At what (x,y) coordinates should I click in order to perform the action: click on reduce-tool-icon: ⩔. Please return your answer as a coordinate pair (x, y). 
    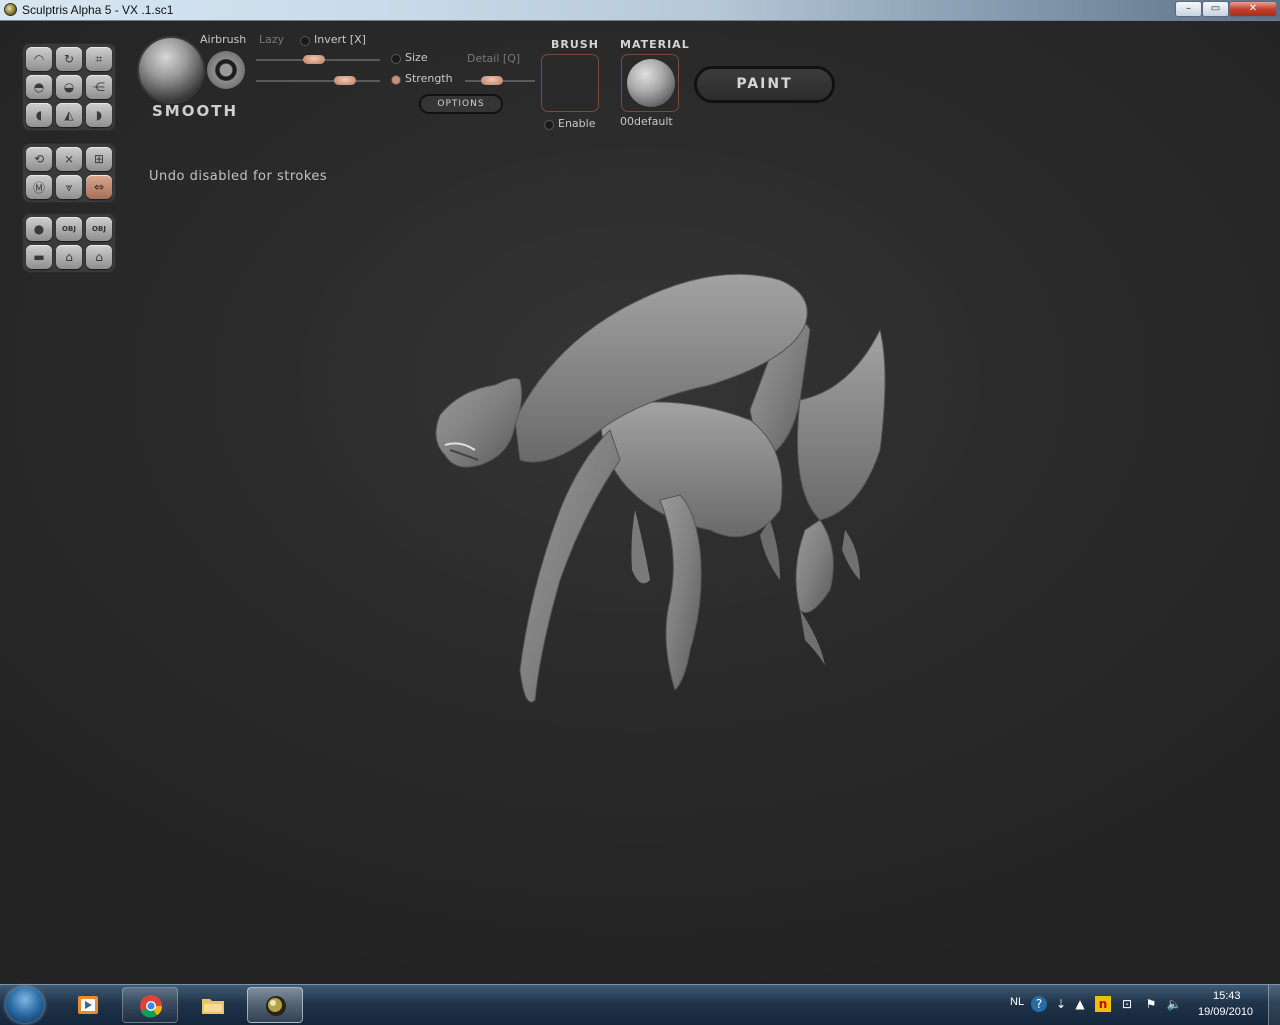
    Looking at the image, I should click on (69, 186).